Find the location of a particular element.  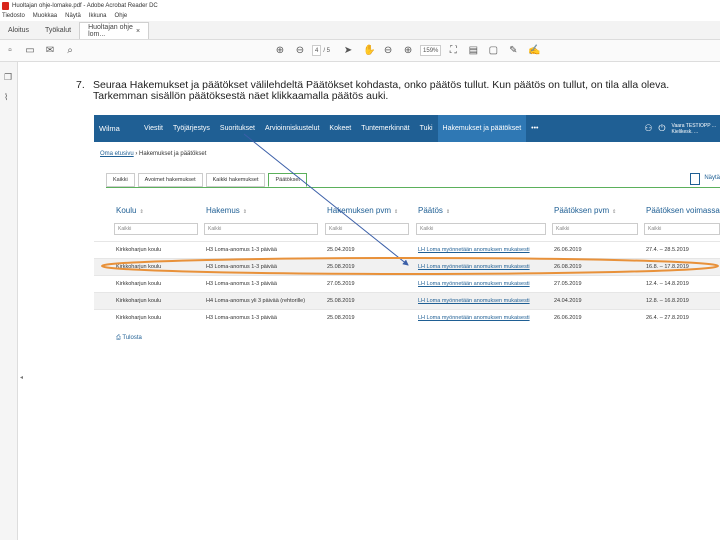

left-rail: ❐ ⌇ ◂ is located at coordinates (11, 301).